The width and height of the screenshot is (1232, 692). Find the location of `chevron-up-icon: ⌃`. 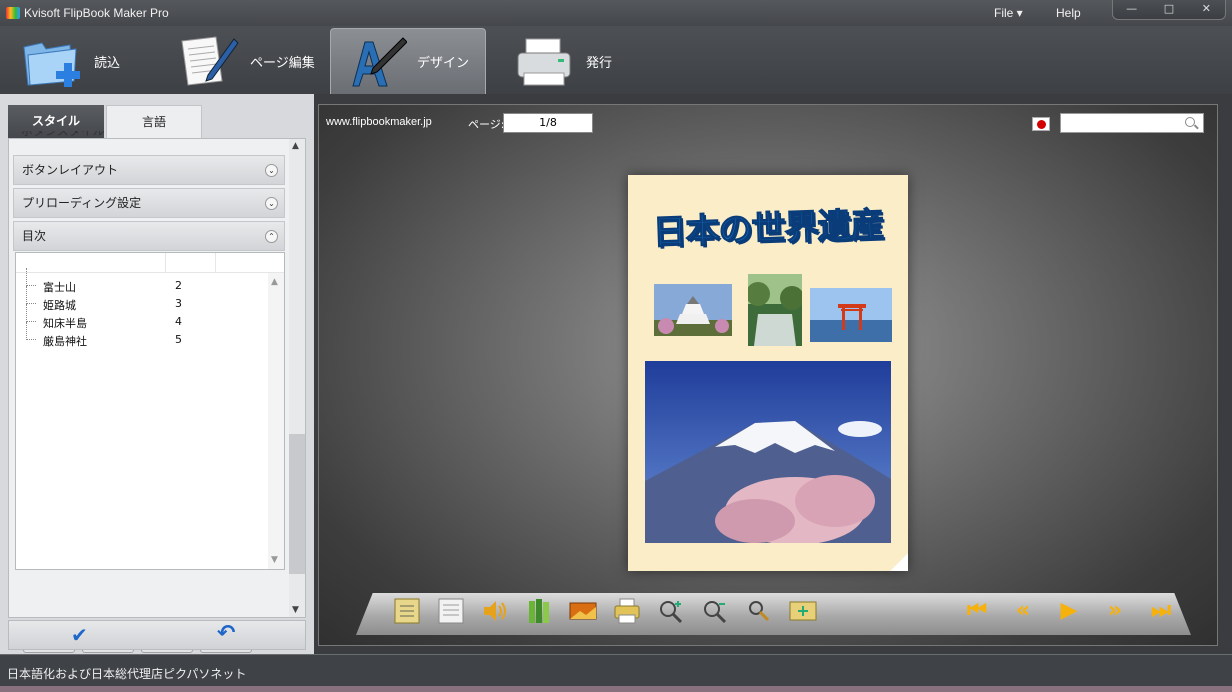

chevron-up-icon: ⌃ is located at coordinates (271, 236).